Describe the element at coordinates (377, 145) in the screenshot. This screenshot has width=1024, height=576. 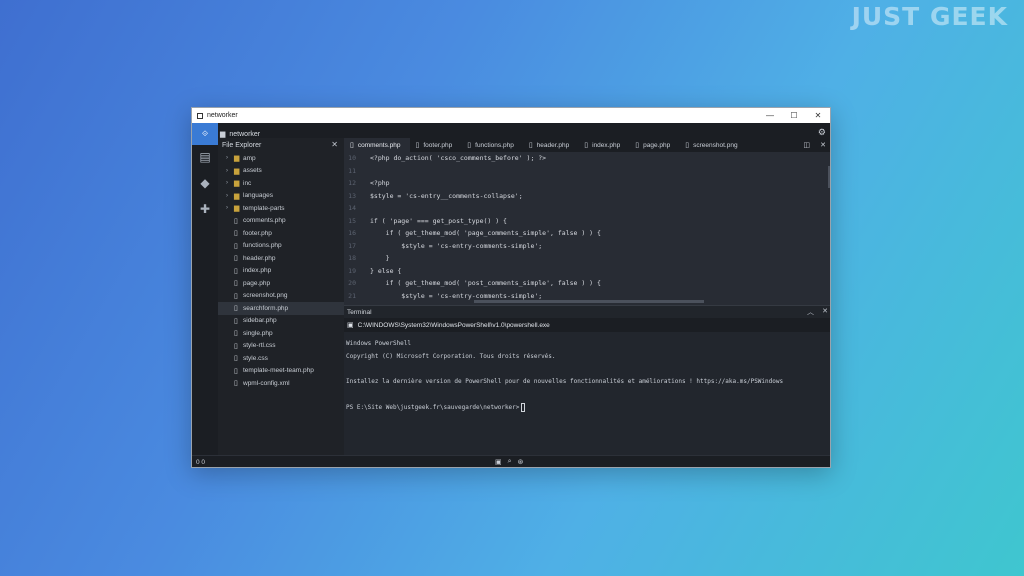
I see `editor-tab: ▯ comments.php` at that location.